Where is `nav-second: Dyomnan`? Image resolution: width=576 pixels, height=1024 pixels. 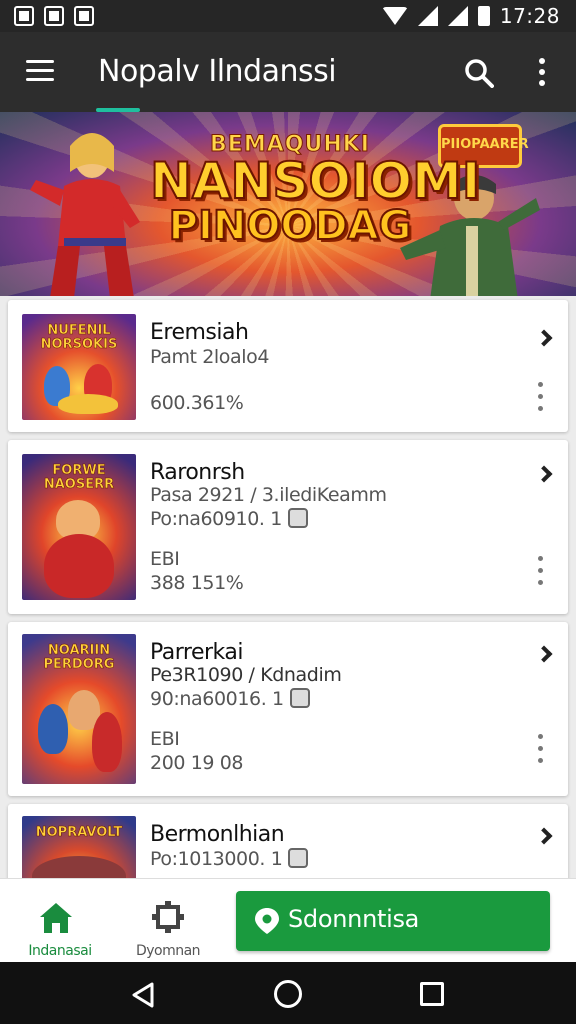
nav-second: Dyomnan is located at coordinates (168, 925).